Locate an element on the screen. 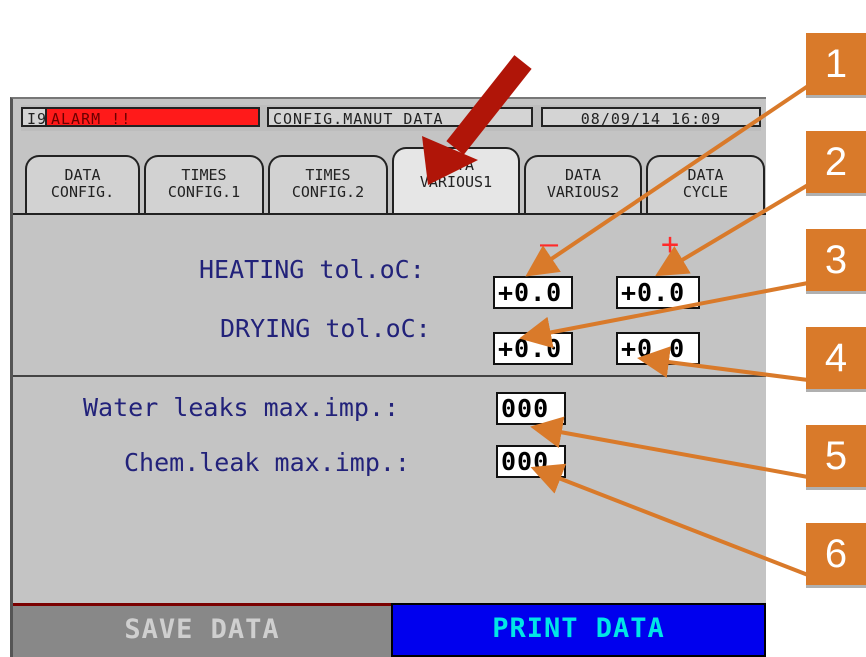 The image size is (866, 657). section-separator is located at coordinates (389, 376).